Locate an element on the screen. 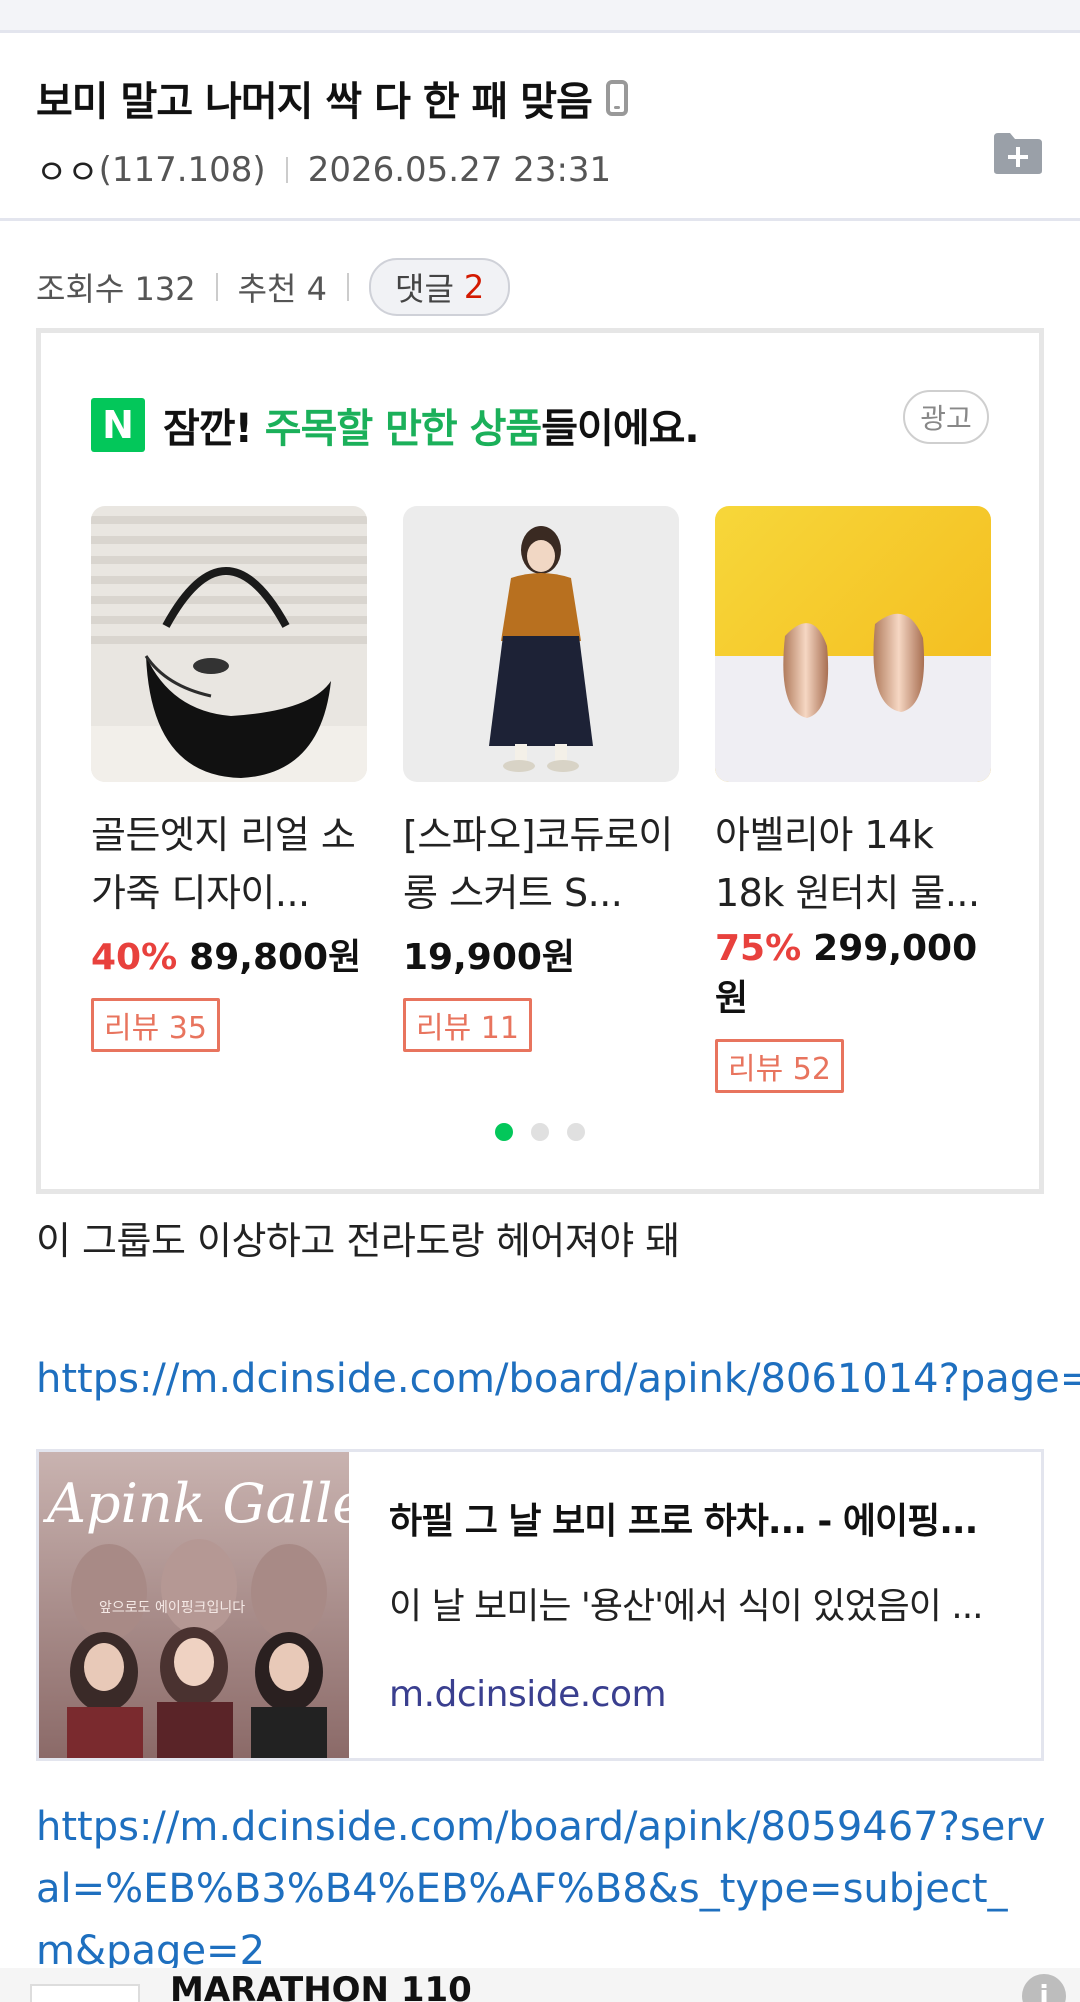 This screenshot has height=2002, width=1080. product-discount: 40% is located at coordinates (134, 957).